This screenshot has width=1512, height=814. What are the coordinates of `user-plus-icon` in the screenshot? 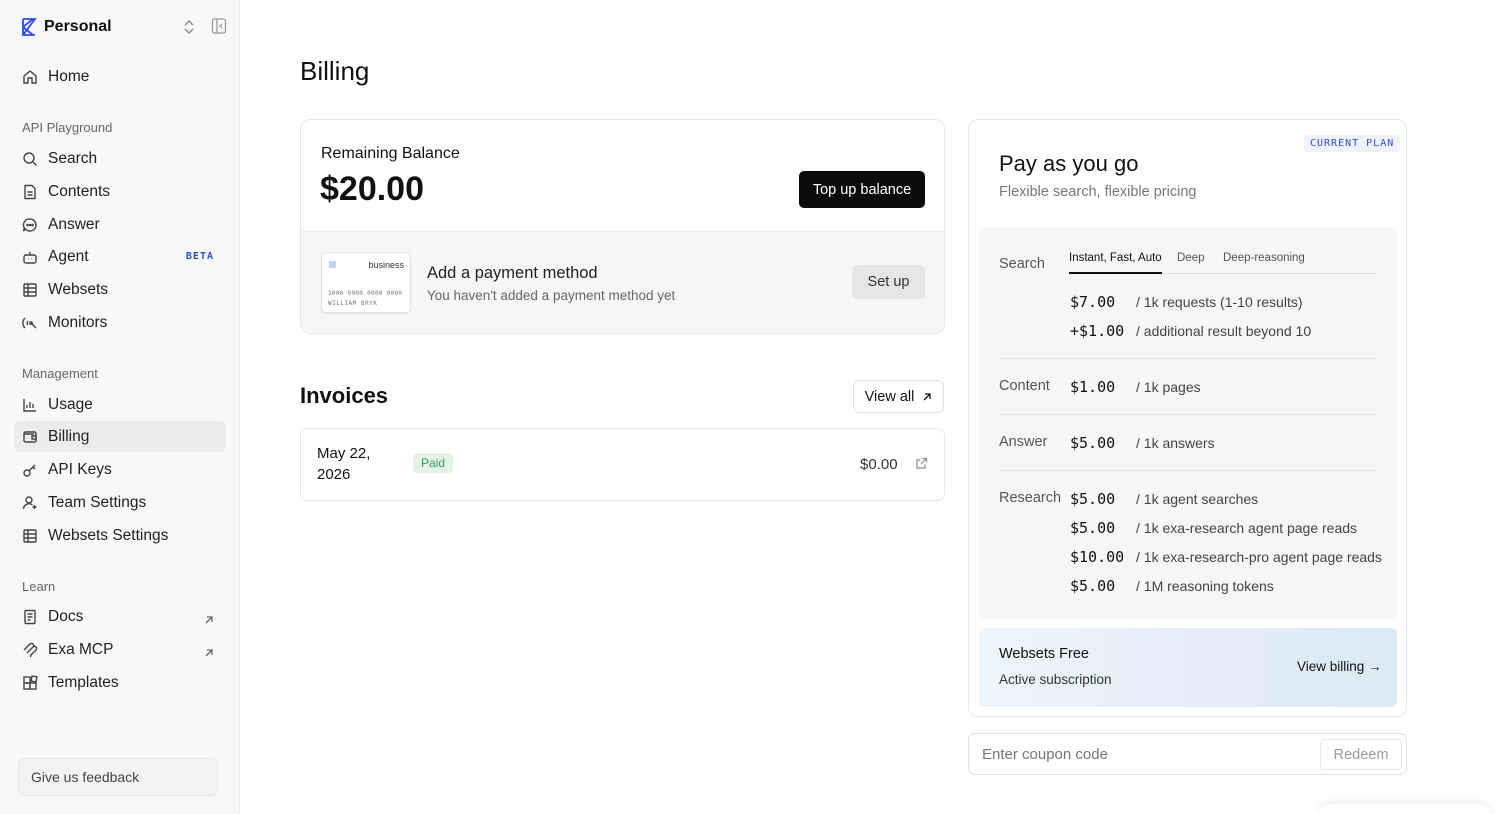 It's located at (30, 503).